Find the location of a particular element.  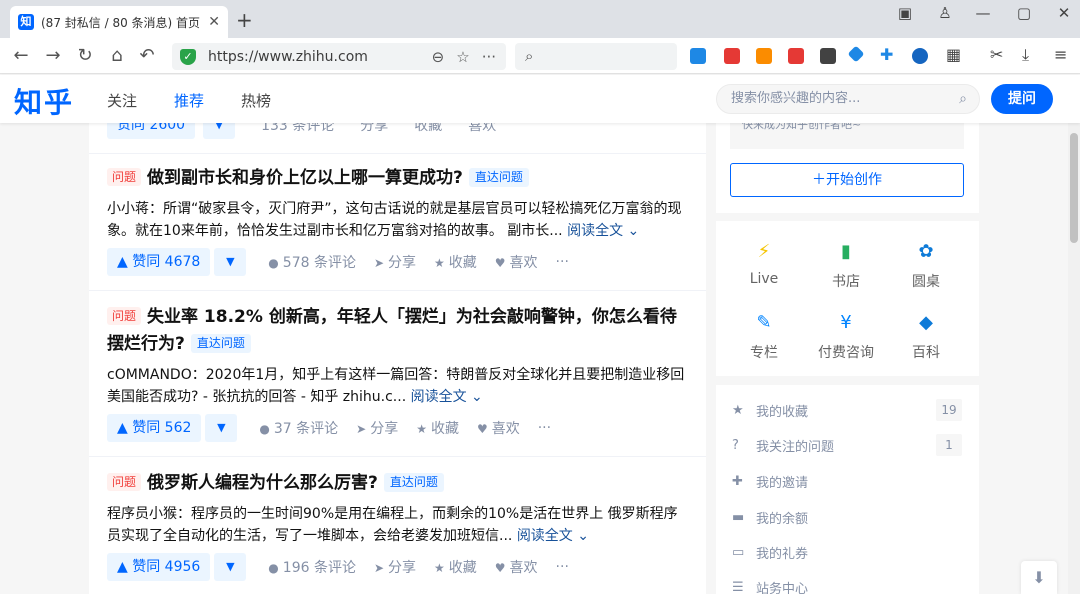

extension-1-icon is located at coordinates (698, 56).